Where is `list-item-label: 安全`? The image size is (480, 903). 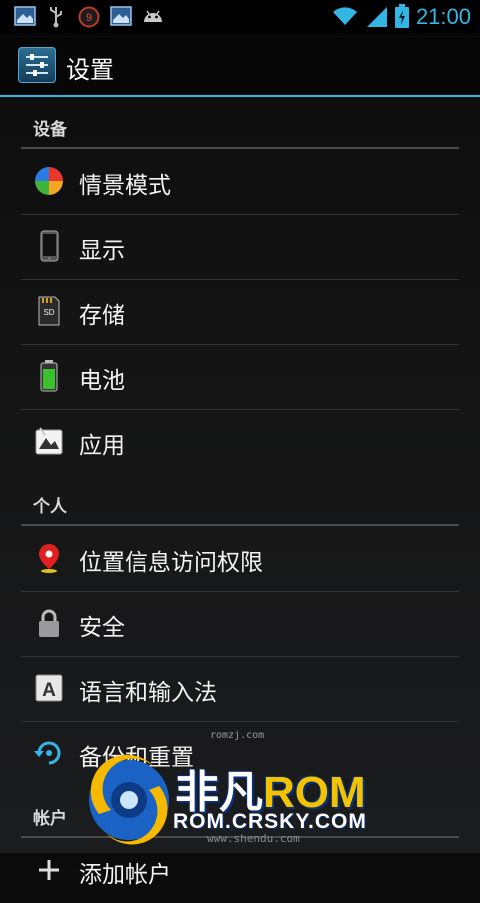
list-item-label: 安全 is located at coordinates (102, 628).